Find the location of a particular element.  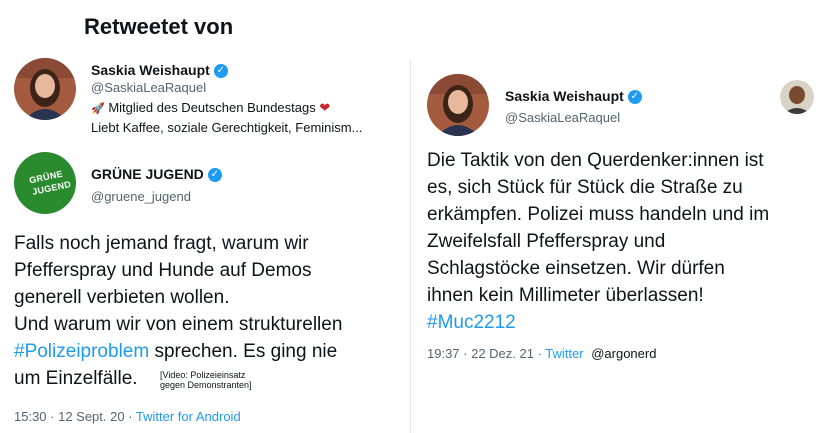

right-line-2: es, sich Stück für Stück die Straße zu is located at coordinates (585, 187).